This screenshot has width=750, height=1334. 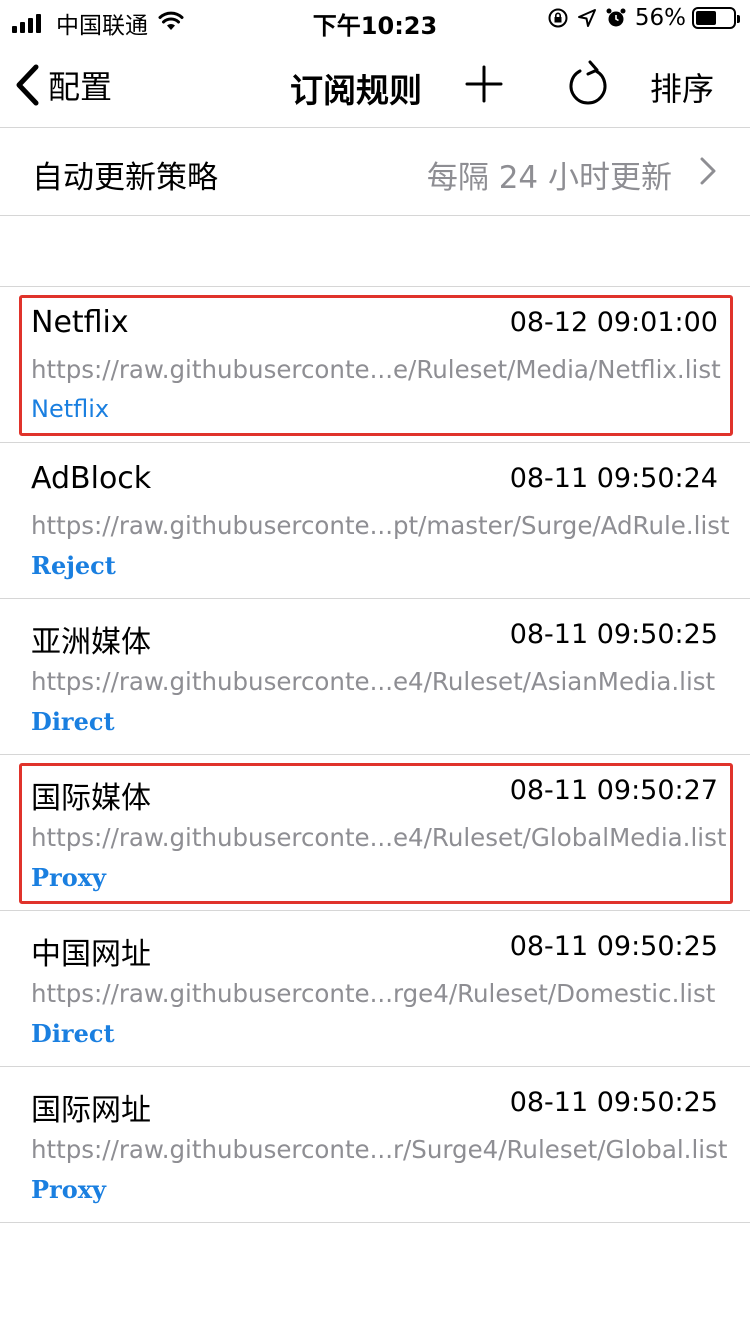 I want to click on alarm-clock-icon, so click(x=616, y=18).